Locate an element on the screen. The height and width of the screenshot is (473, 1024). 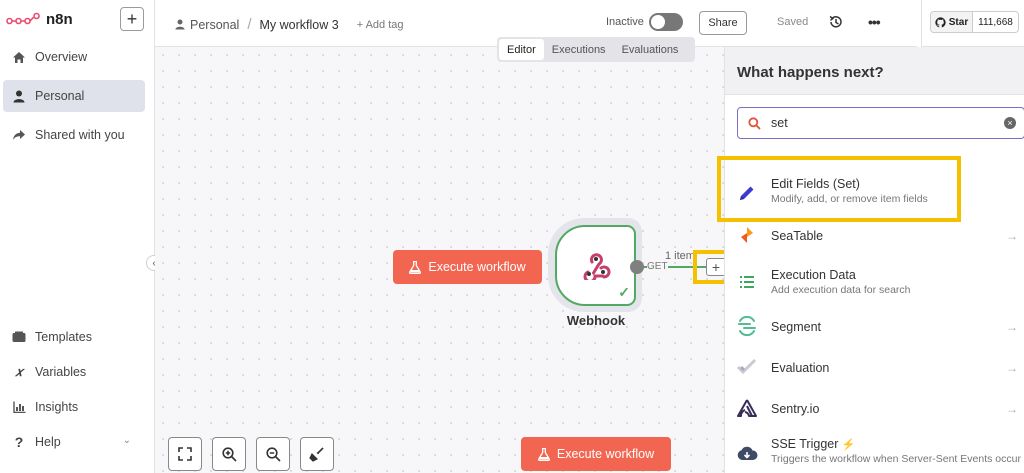
sidebar-item-templates: Templates is located at coordinates (74, 337).